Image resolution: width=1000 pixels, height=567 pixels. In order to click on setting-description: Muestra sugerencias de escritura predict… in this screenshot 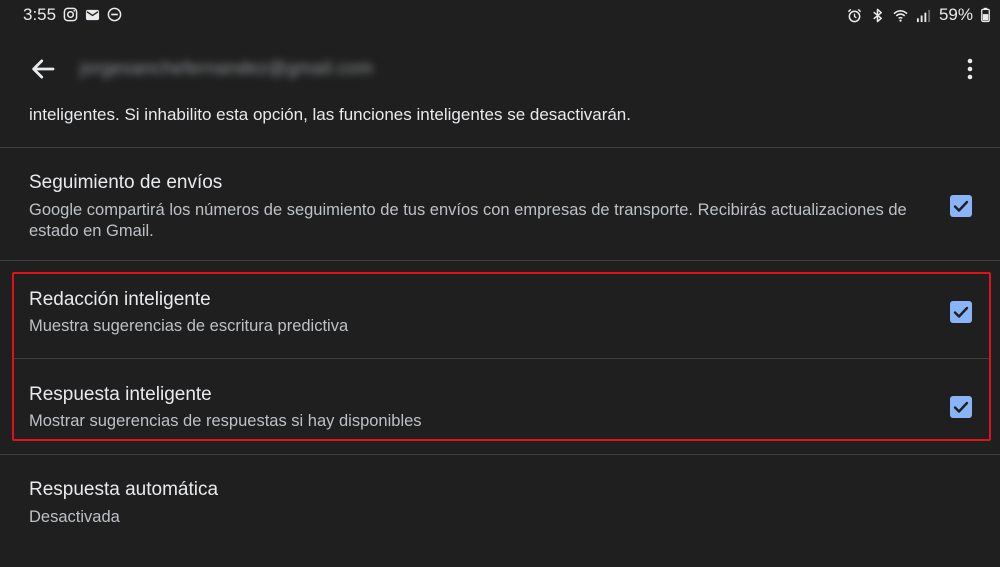, I will do `click(189, 326)`.